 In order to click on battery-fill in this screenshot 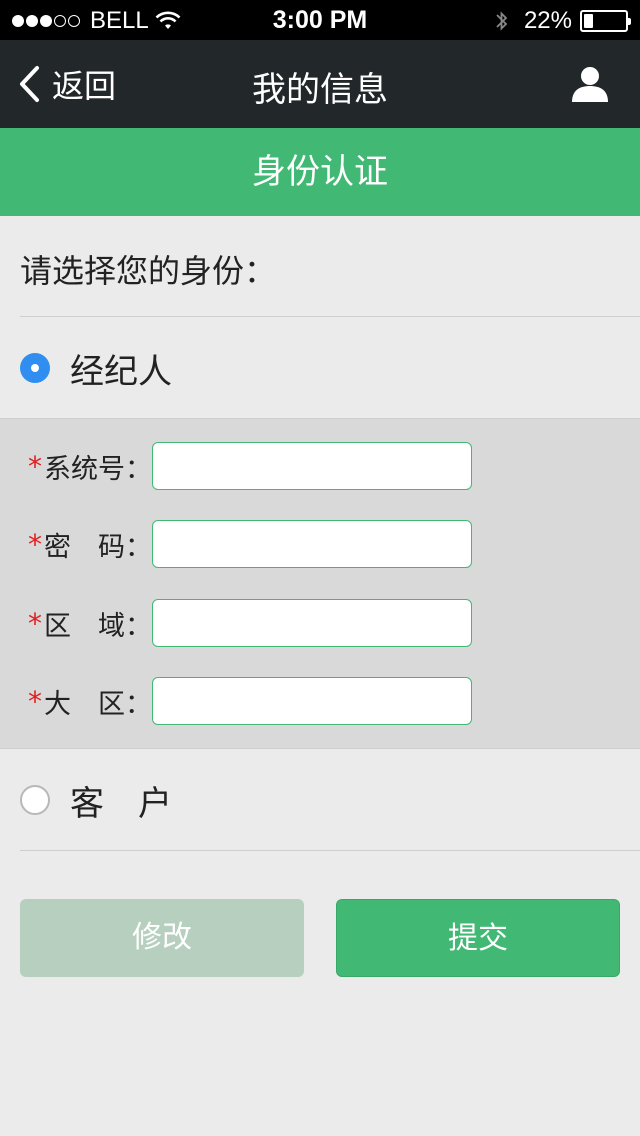, I will do `click(588, 21)`.